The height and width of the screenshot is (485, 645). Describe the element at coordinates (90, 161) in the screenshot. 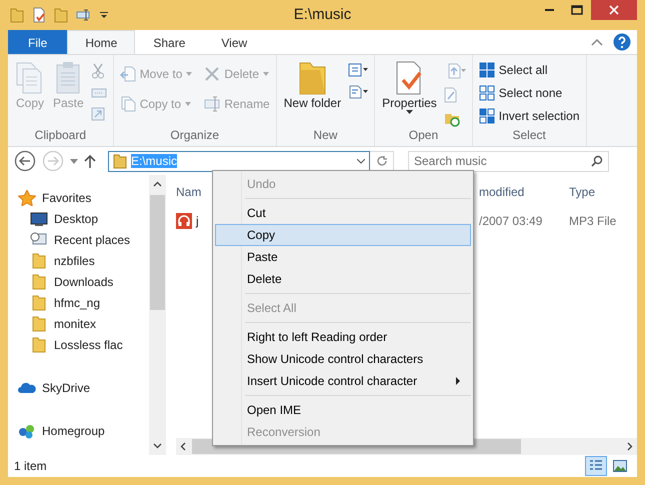

I see `up-arrow-icon` at that location.